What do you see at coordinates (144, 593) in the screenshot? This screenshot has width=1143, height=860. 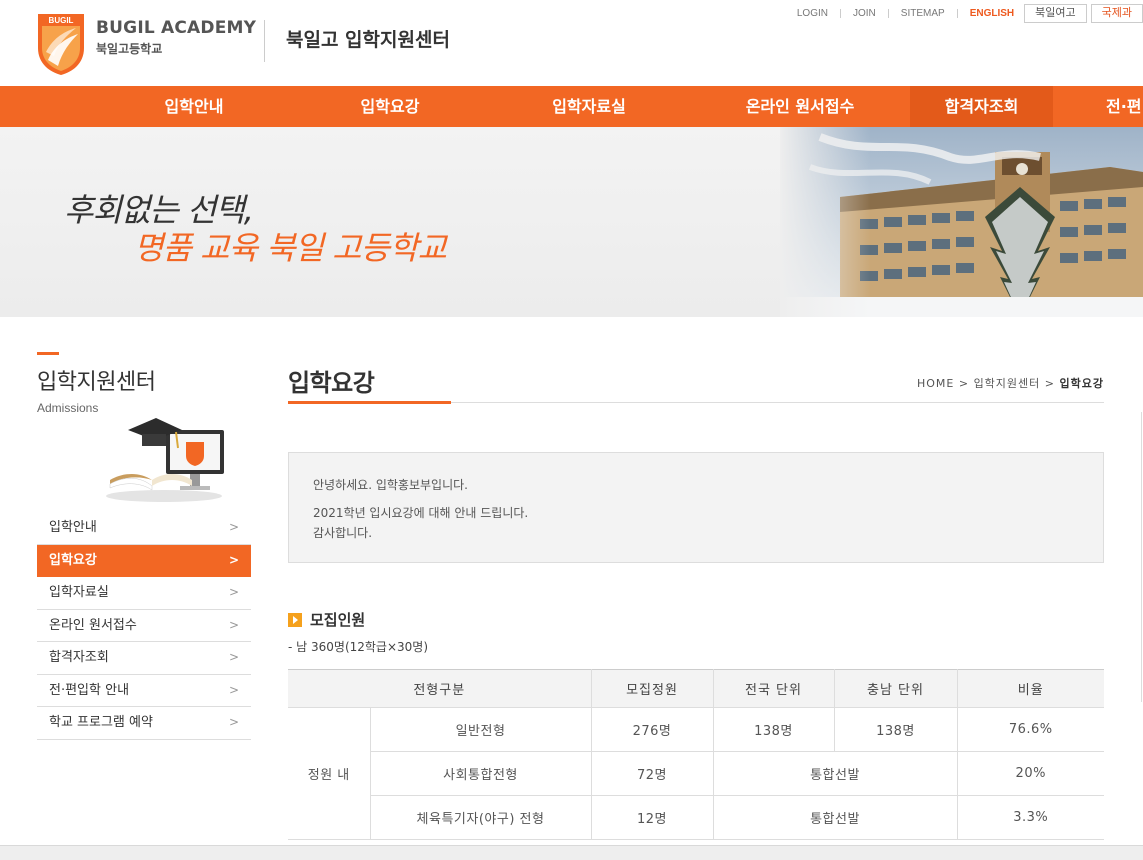 I see `sidebar-item-materials: 입학자료실 >` at bounding box center [144, 593].